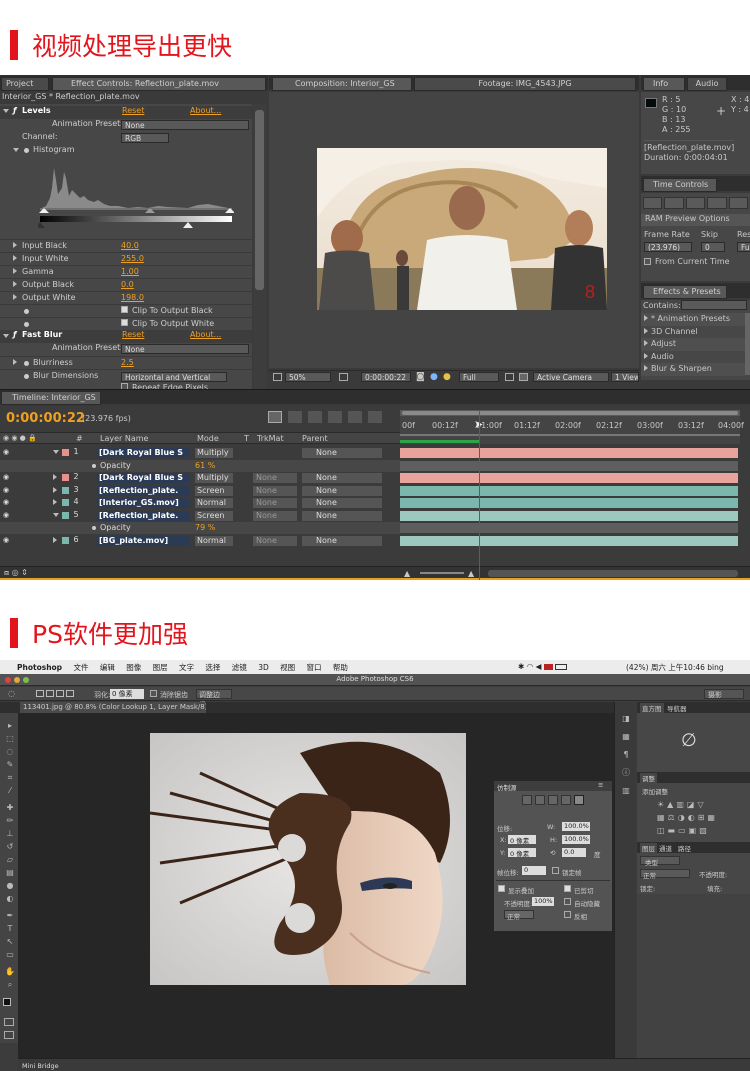 The height and width of the screenshot is (1071, 750). I want to click on pen-tool-icon: ✒, so click(10, 915).